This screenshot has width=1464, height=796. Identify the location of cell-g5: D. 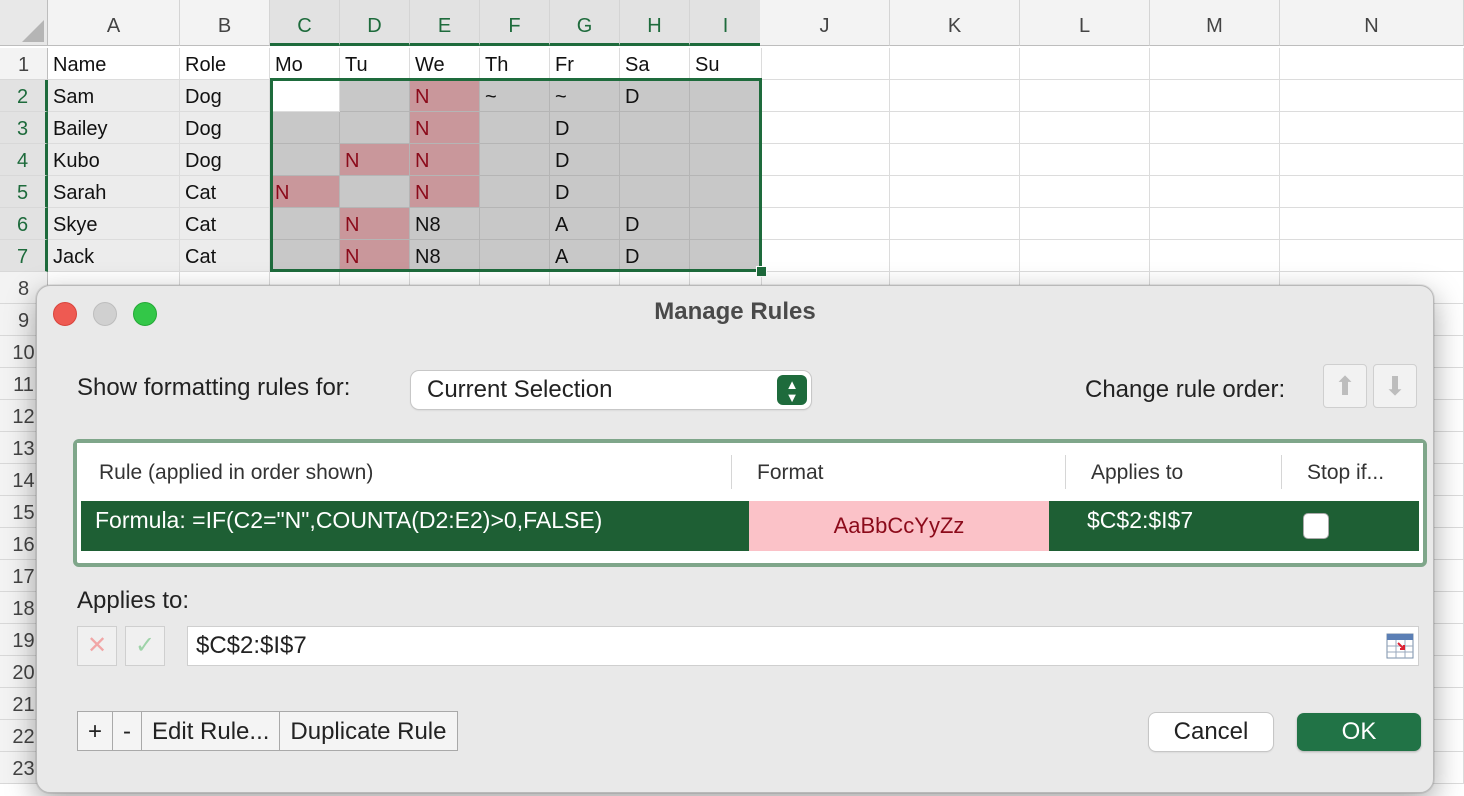
(585, 192).